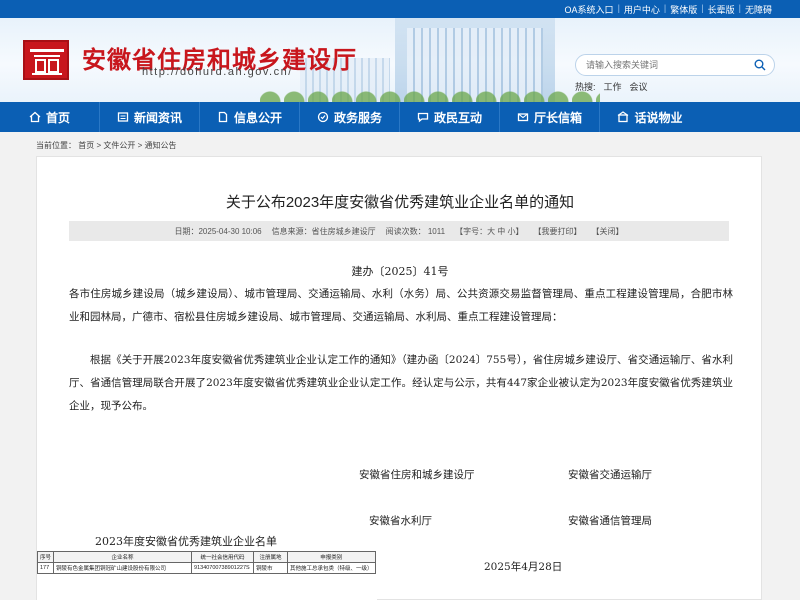 Image resolution: width=800 pixels, height=600 pixels. Describe the element at coordinates (45, 557) in the screenshot. I see `table-header-cell: 序号` at that location.